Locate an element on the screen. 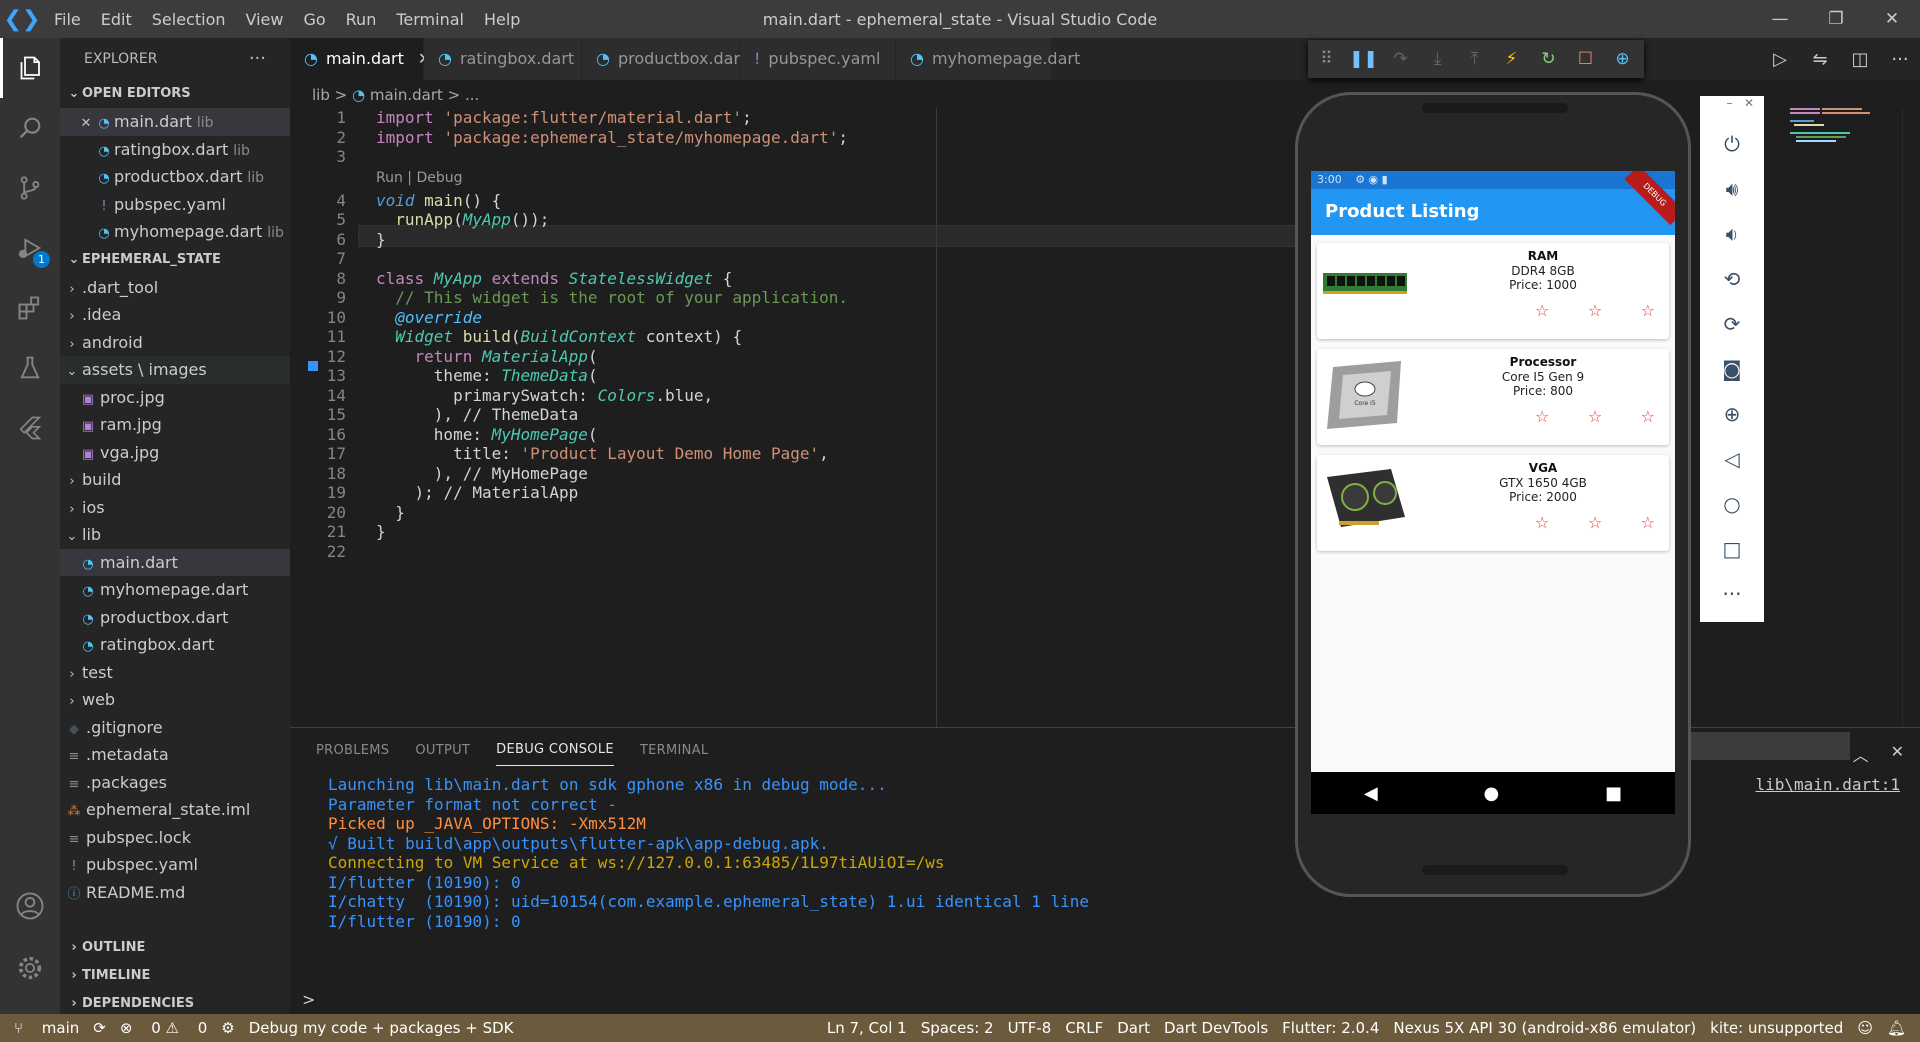 The image size is (1920, 1042). code-line: import 'package:flutter/material.dart'; is located at coordinates (564, 117).